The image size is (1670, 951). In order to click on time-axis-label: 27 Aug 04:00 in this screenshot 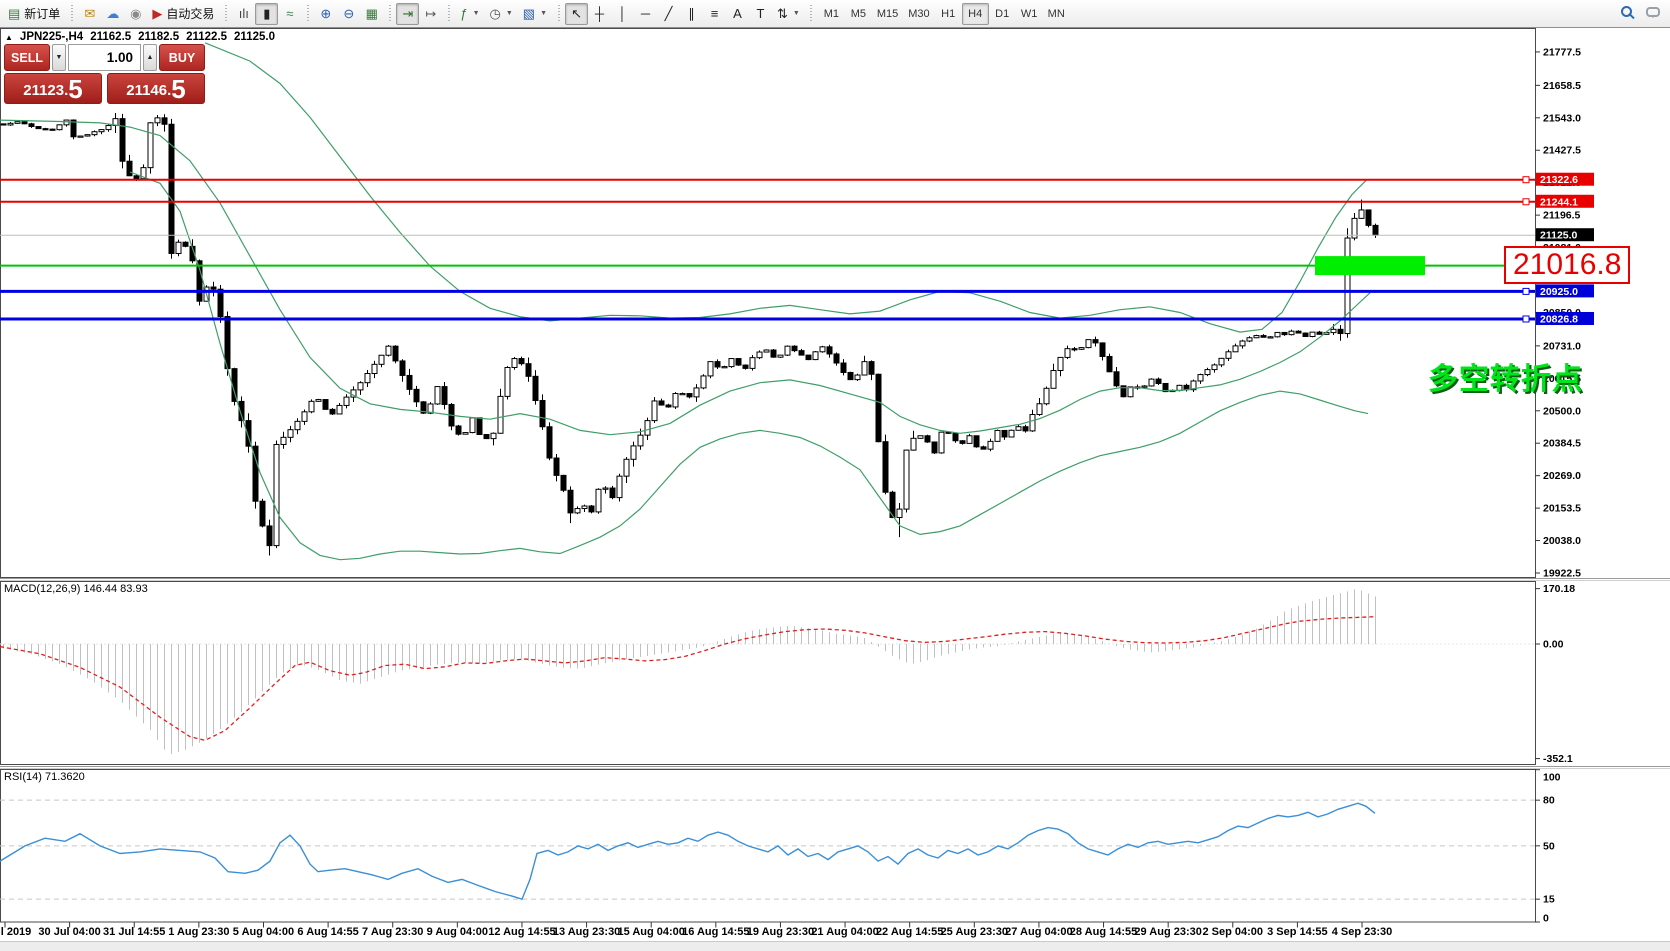, I will do `click(1039, 932)`.